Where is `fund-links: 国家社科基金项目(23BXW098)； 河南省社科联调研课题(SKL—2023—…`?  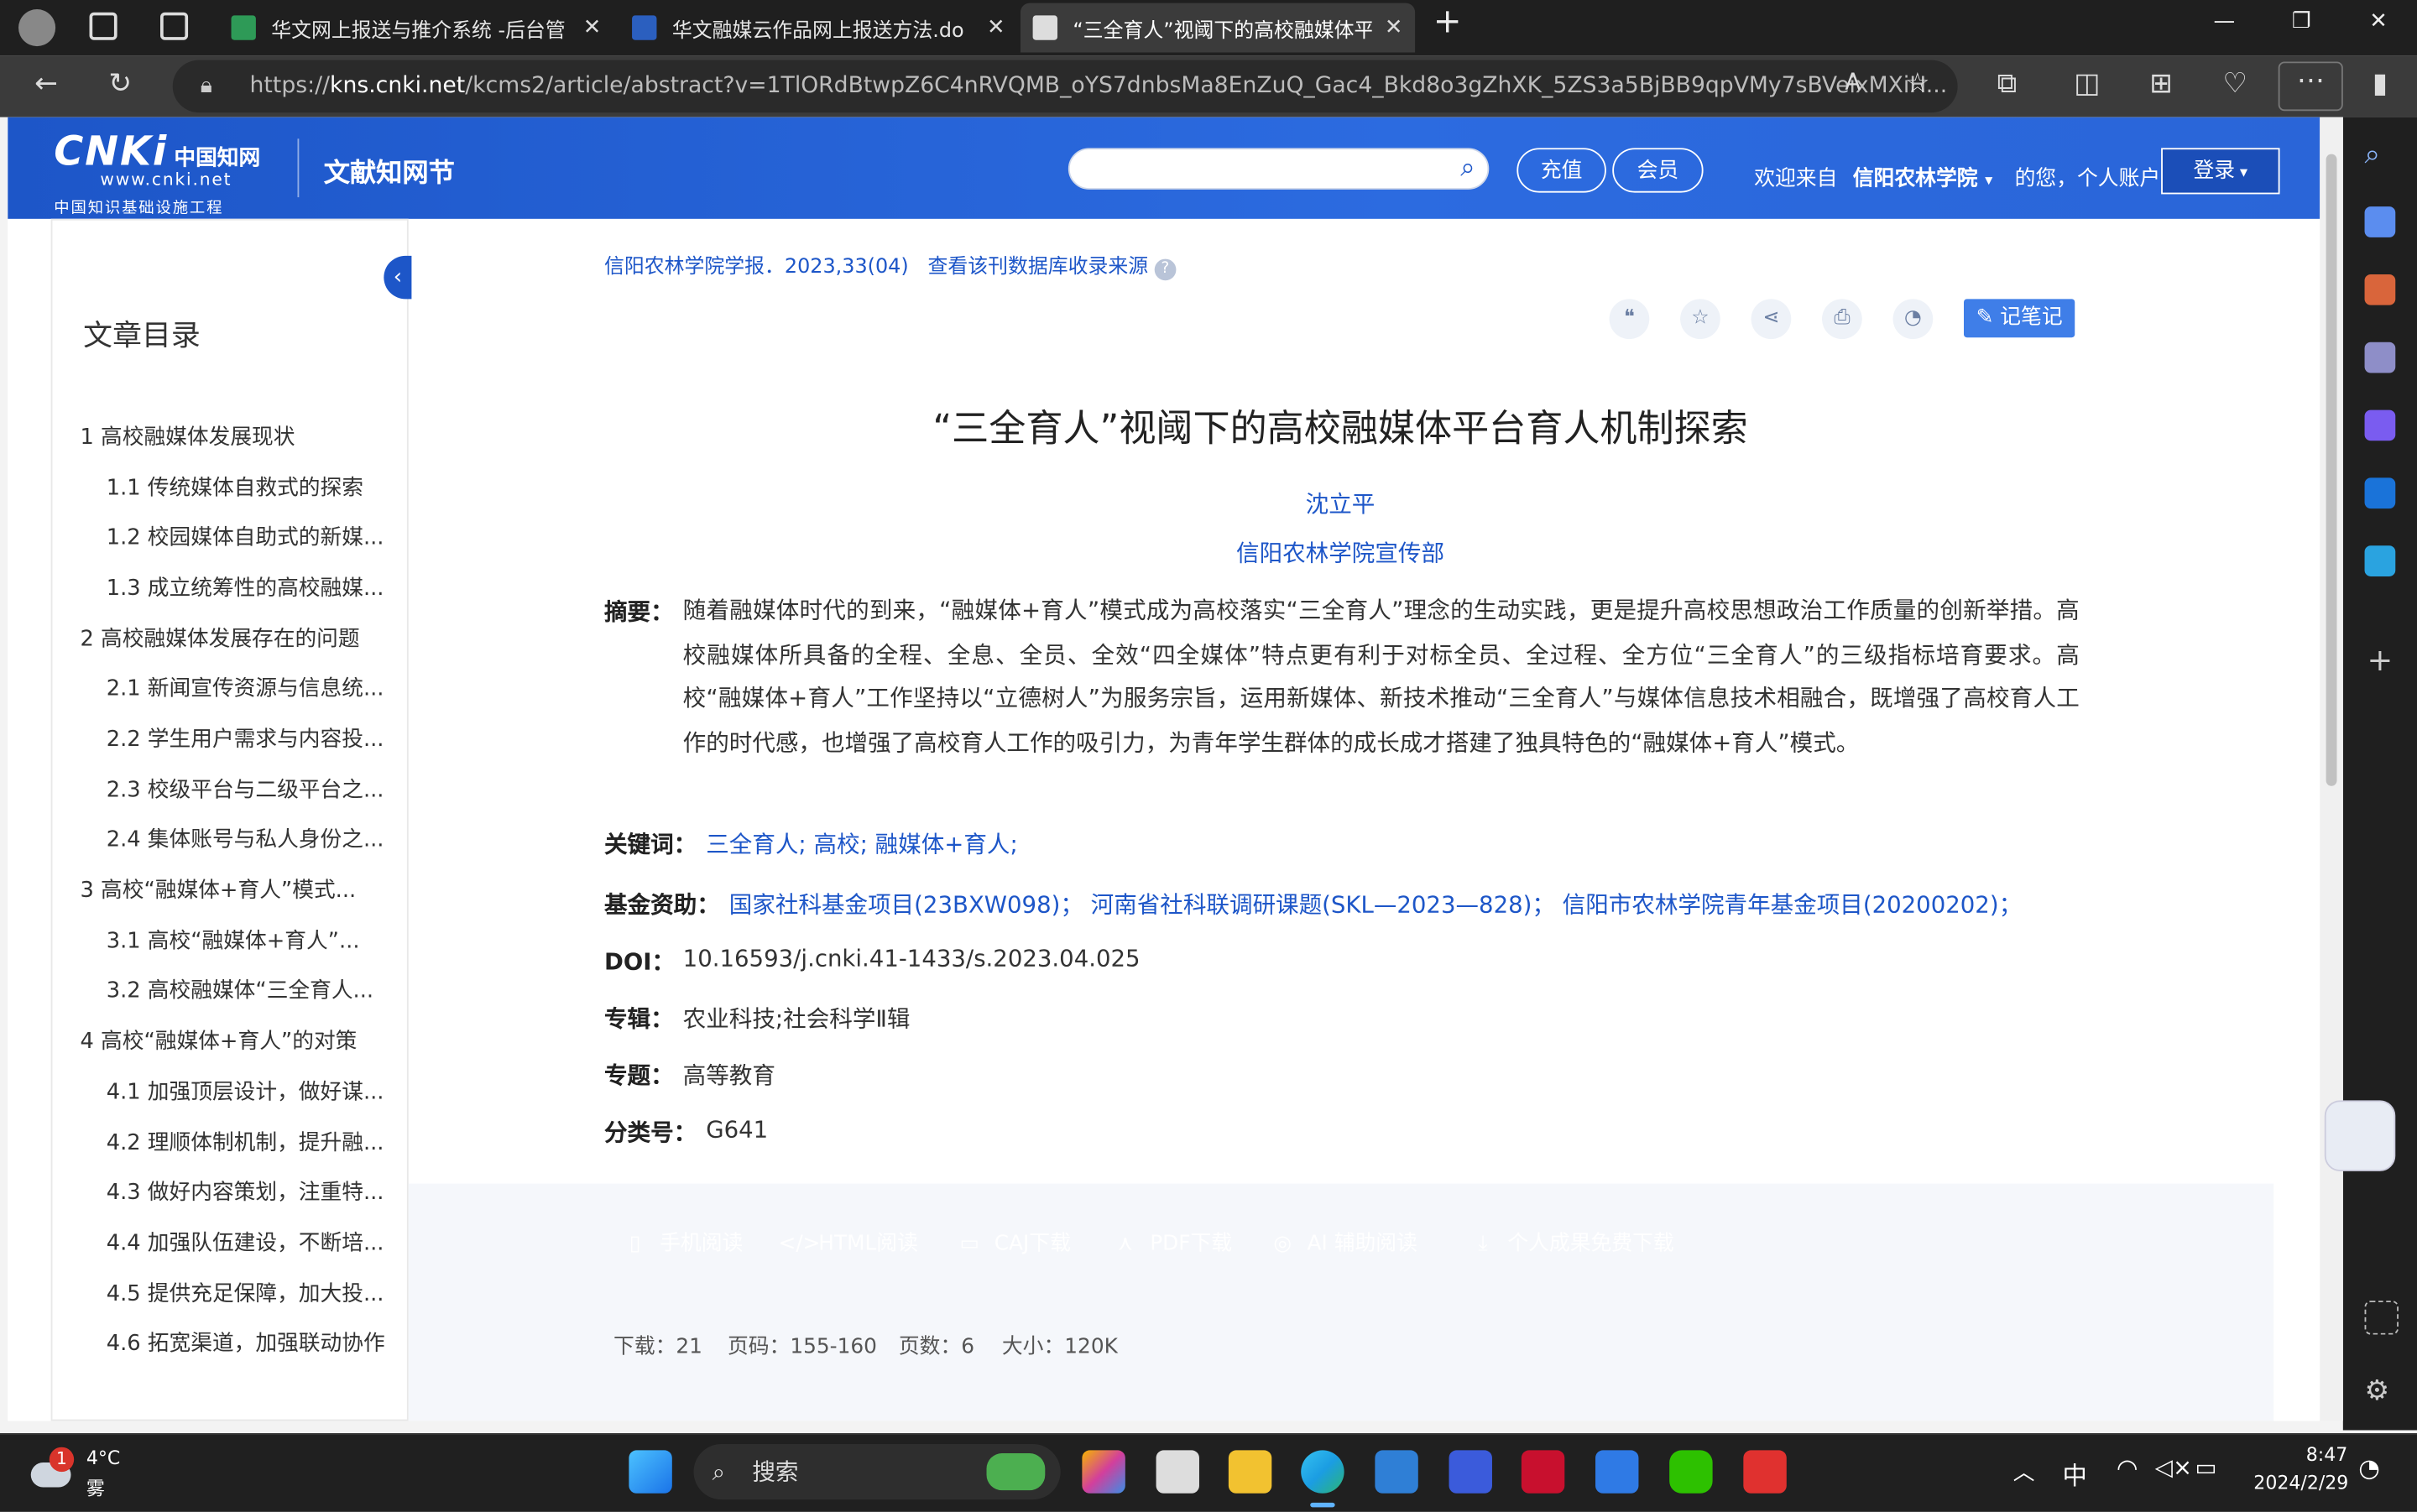 fund-links: 国家社科基金项目(23BXW098)； 河南省社科联调研课题(SKL—2023—… is located at coordinates (1375, 904).